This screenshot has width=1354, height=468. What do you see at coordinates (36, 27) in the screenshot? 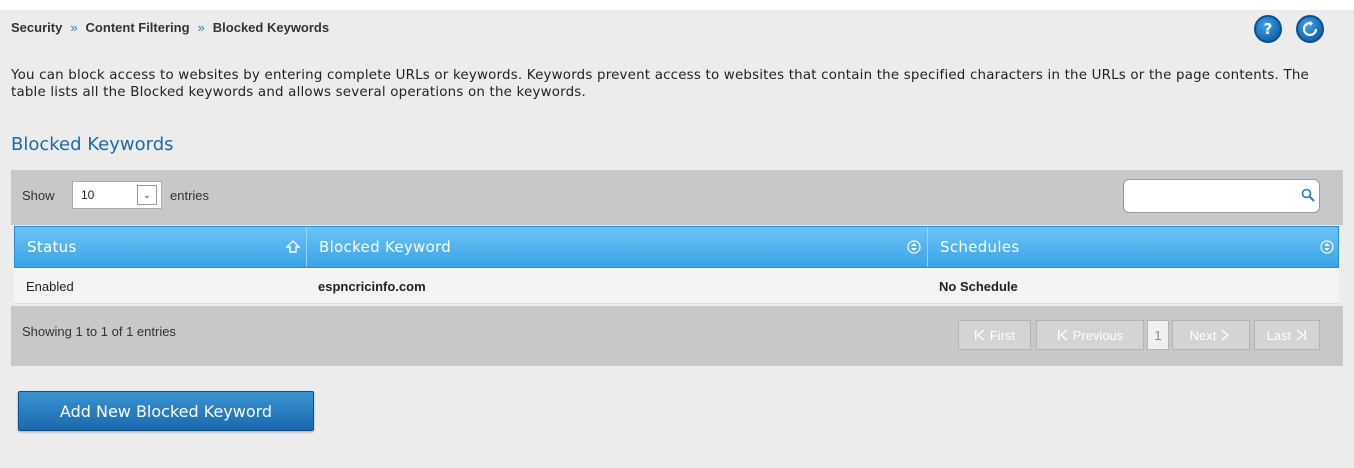
I see `breadcrumb-security: Security` at bounding box center [36, 27].